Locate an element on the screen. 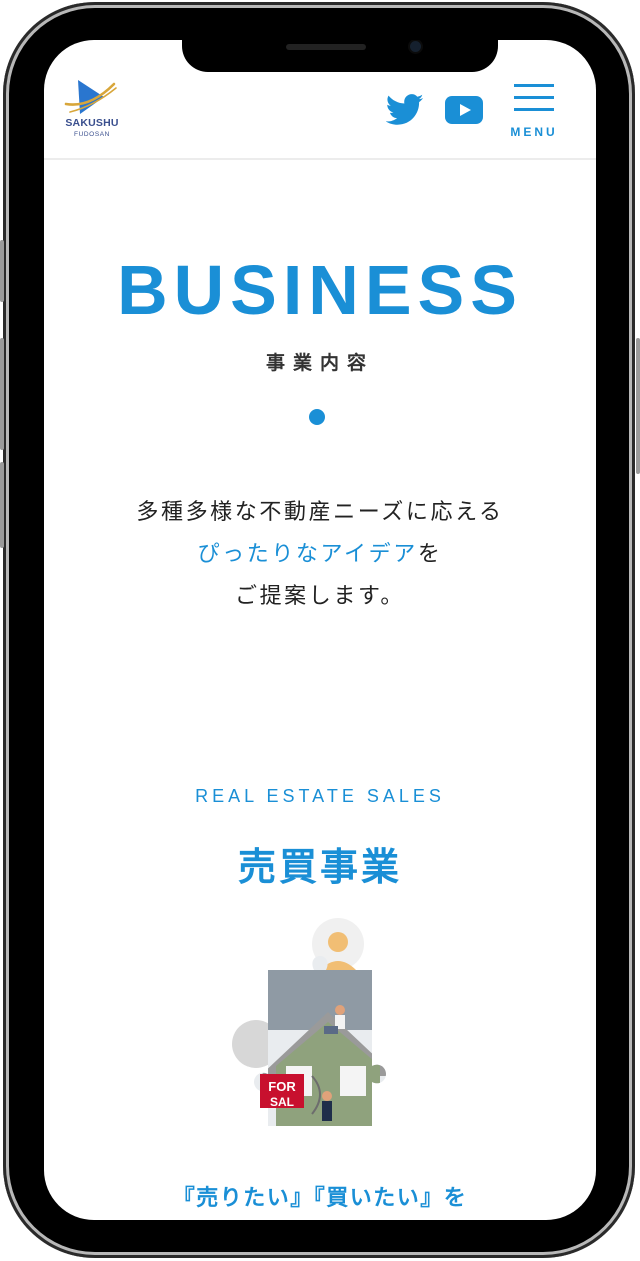 Image resolution: width=640 pixels, height=1261 pixels. accent-dot is located at coordinates (317, 417).